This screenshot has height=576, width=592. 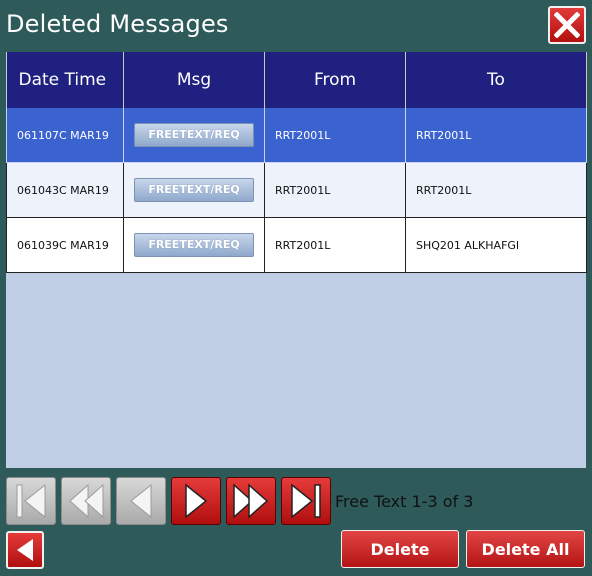 What do you see at coordinates (525, 549) in the screenshot?
I see `delete-all-button: Delete All` at bounding box center [525, 549].